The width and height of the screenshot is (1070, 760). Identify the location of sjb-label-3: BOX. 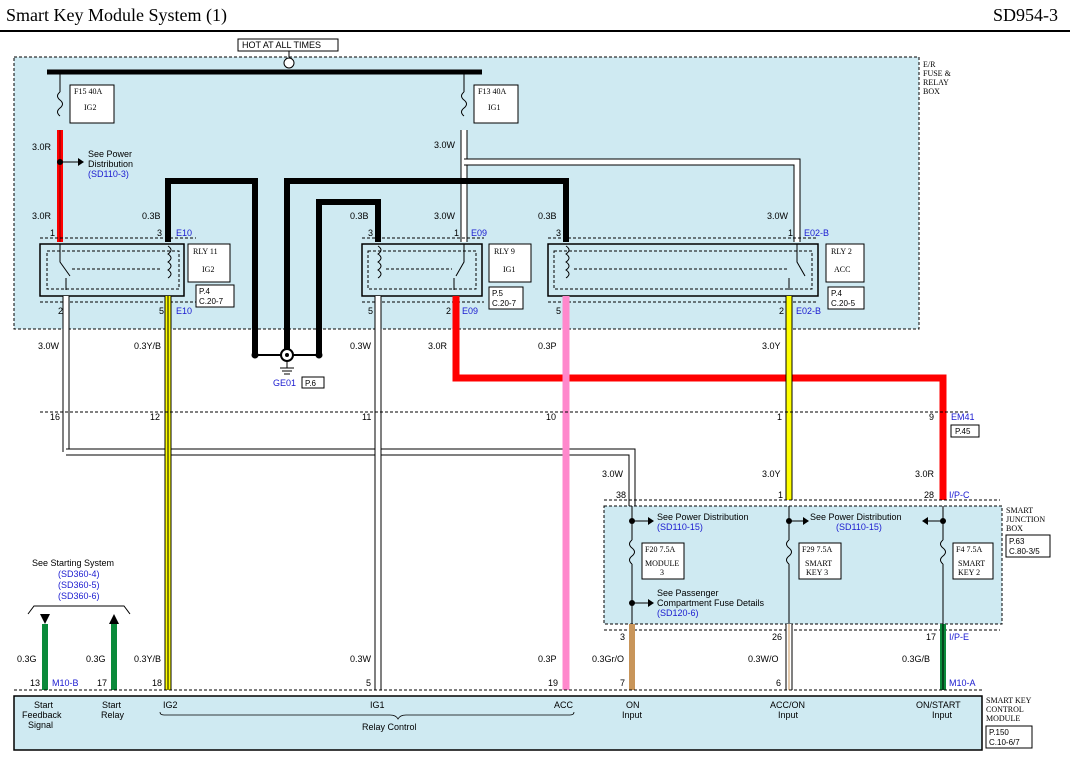
(1014, 528).